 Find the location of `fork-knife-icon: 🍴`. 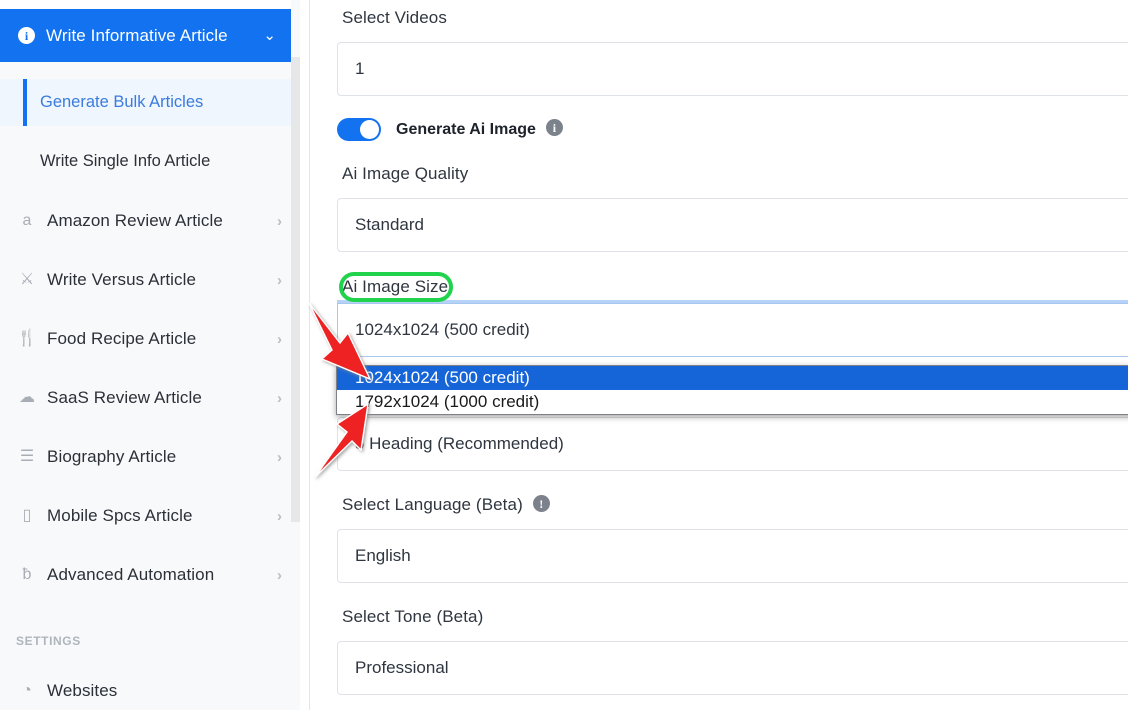

fork-knife-icon: 🍴 is located at coordinates (27, 338).